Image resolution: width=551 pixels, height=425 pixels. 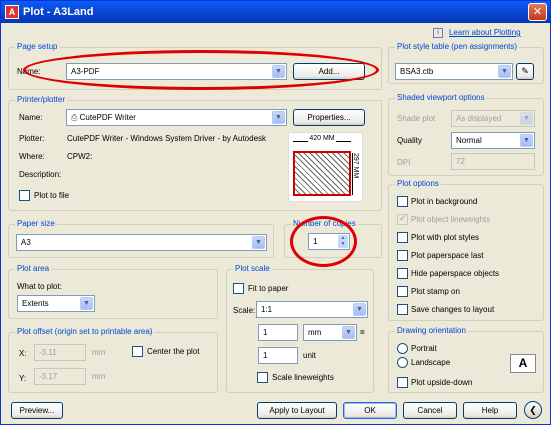 What do you see at coordinates (402, 273) in the screenshot?
I see `hide-paperspace-objects-checkbox` at bounding box center [402, 273].